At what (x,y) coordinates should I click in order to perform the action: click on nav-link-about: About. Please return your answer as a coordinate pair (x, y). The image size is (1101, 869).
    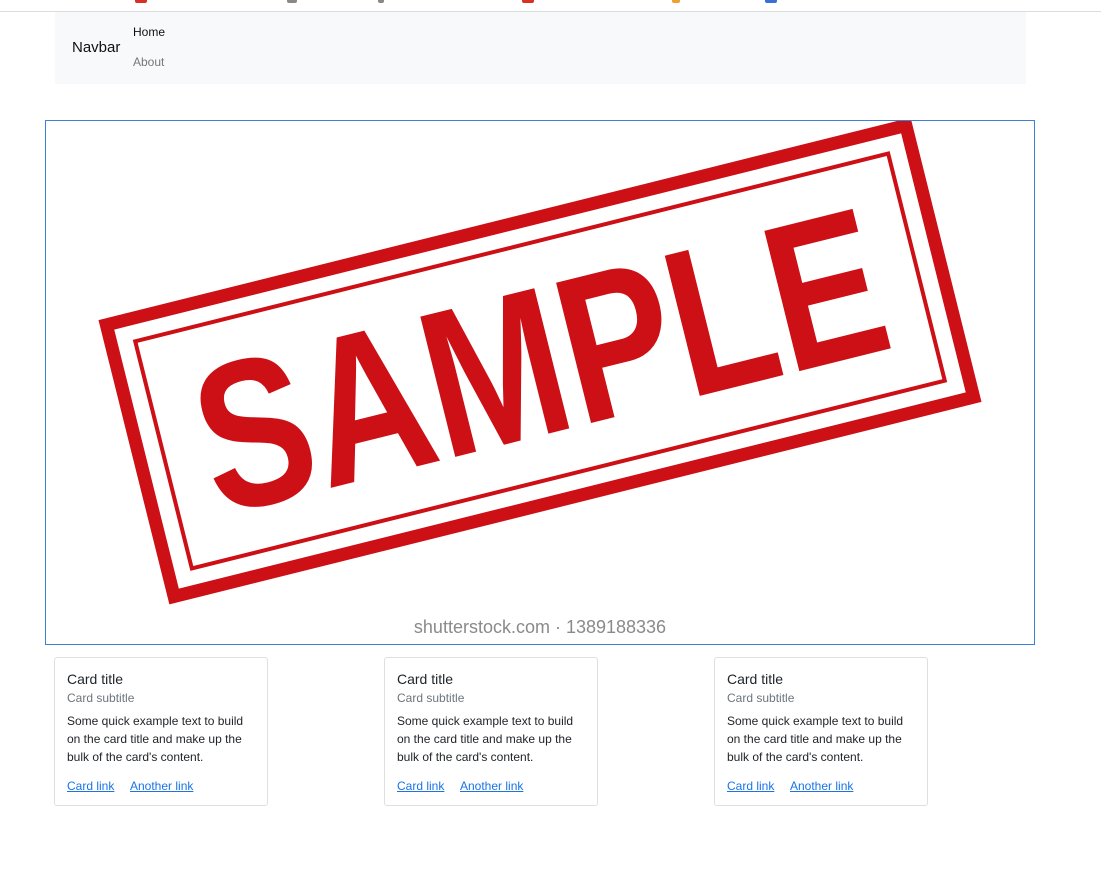
    Looking at the image, I should click on (148, 62).